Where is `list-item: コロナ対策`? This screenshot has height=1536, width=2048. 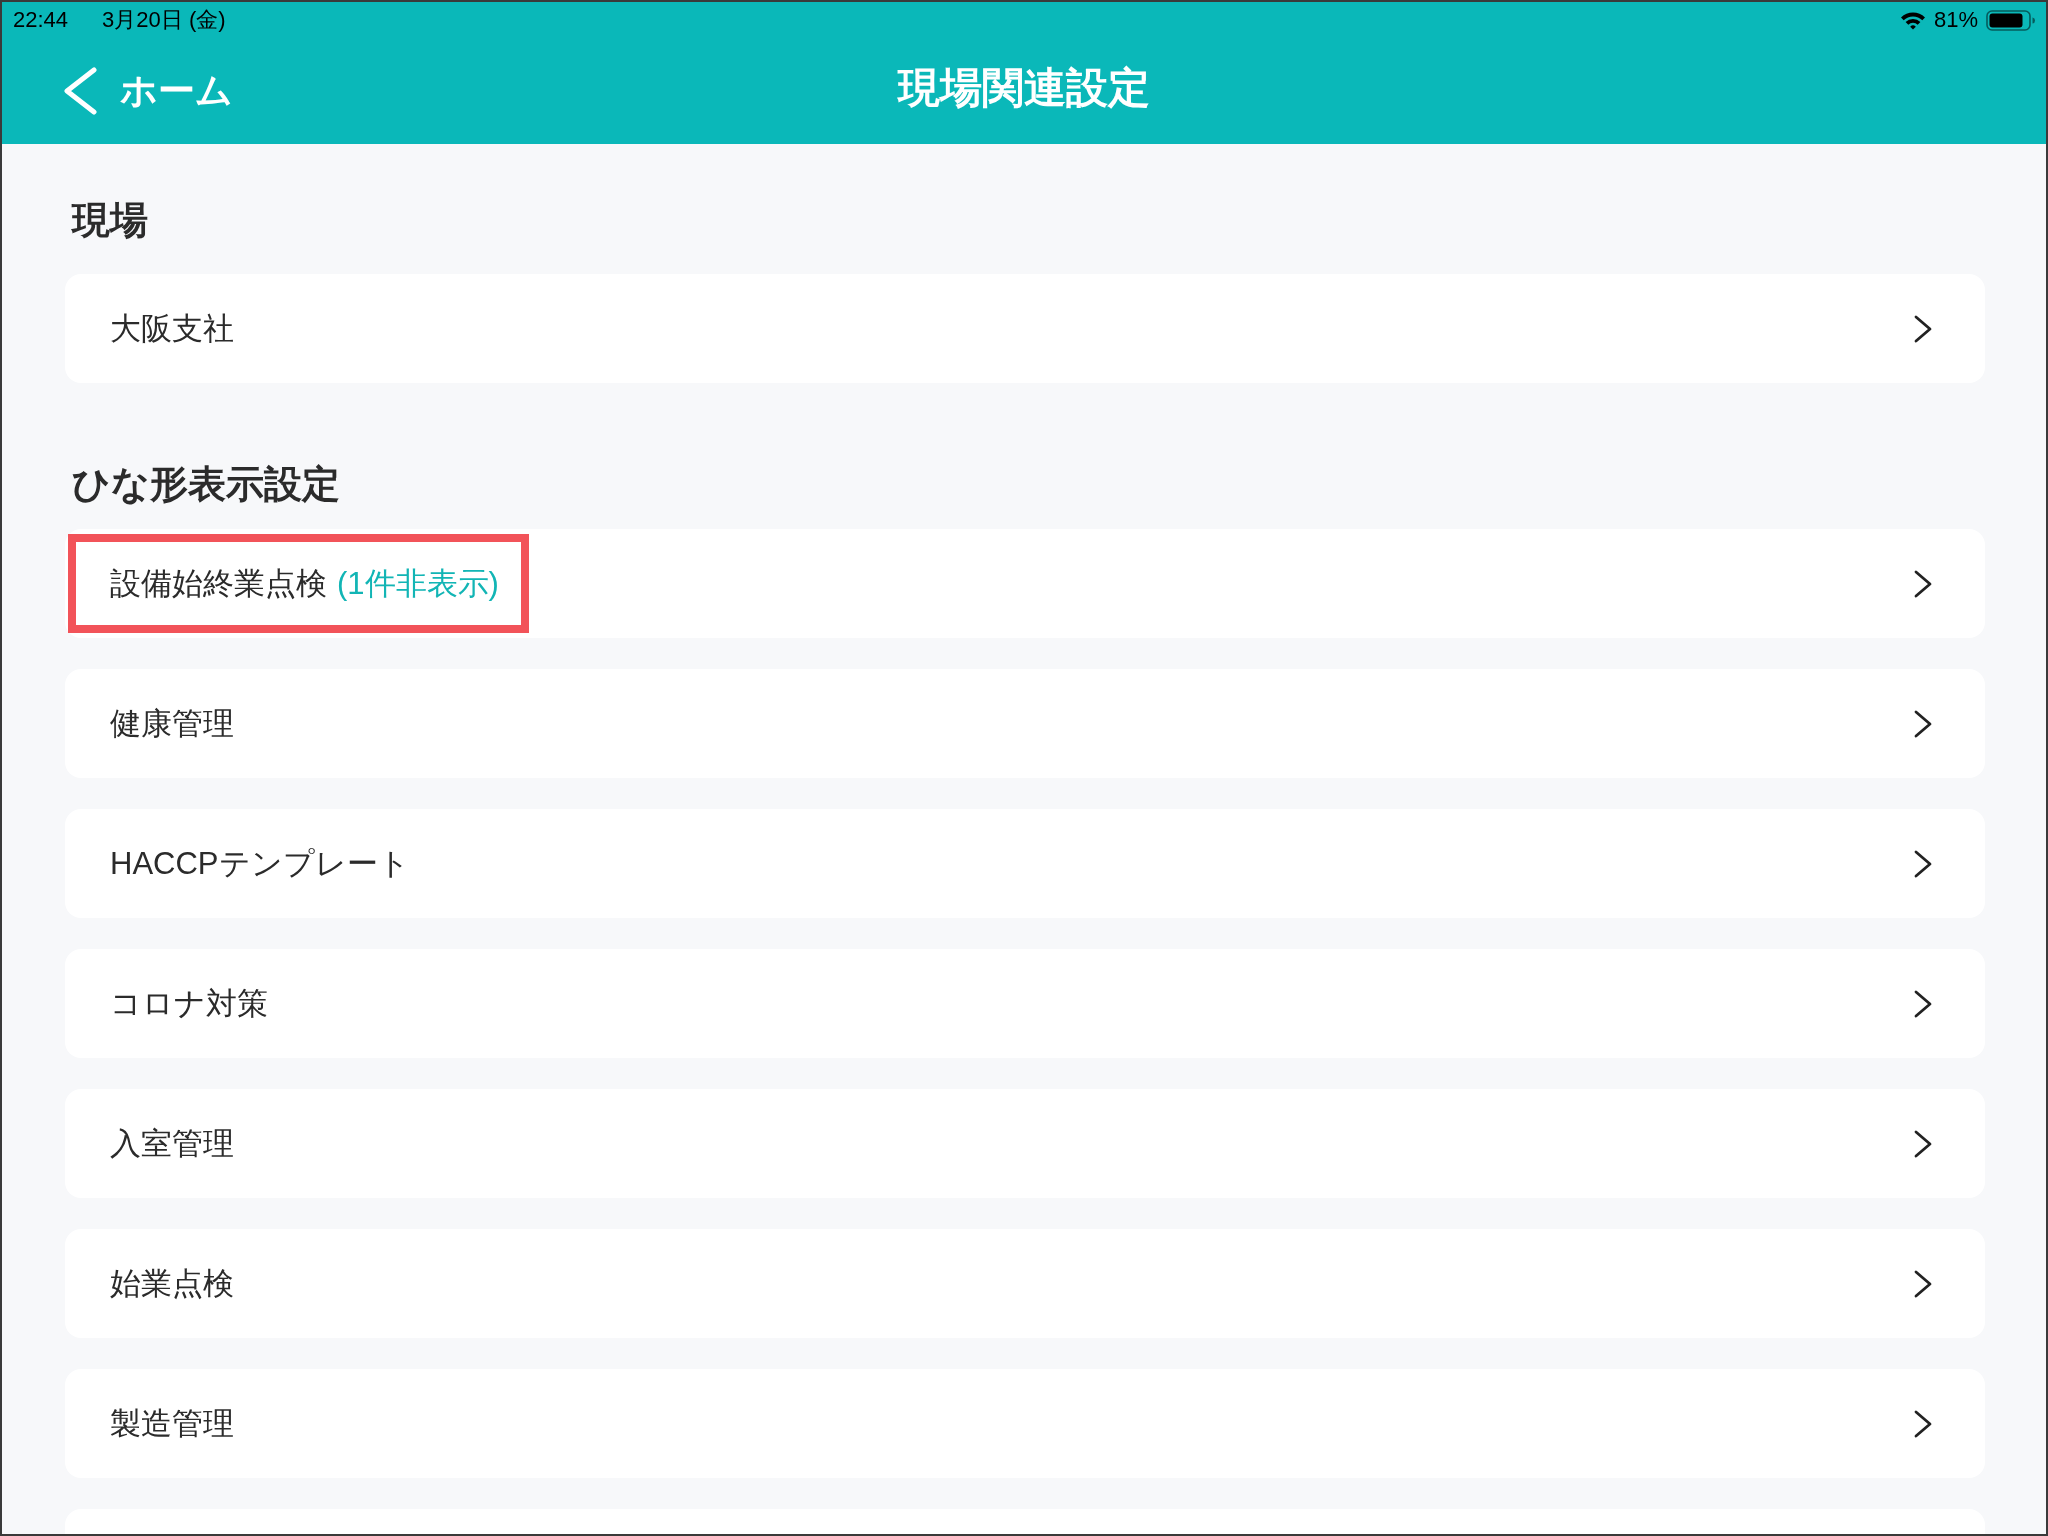 list-item: コロナ対策 is located at coordinates (1025, 1003).